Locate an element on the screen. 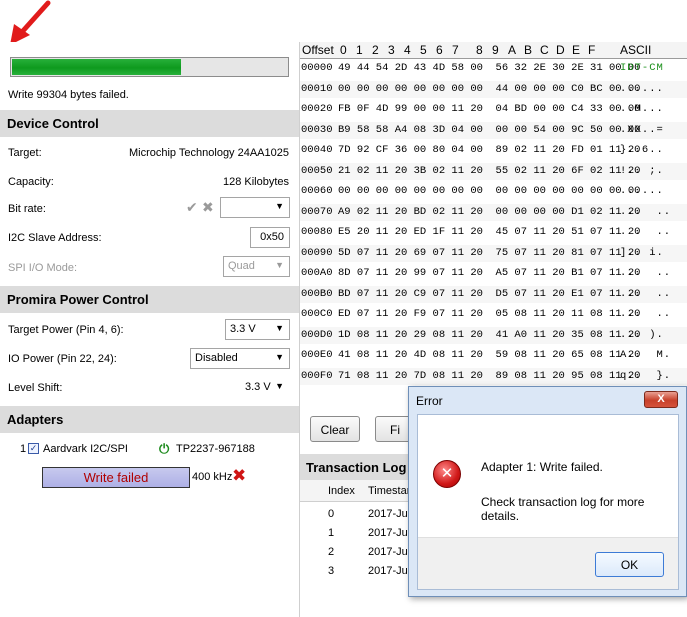  hex-col-1: 1 is located at coordinates (359, 50).